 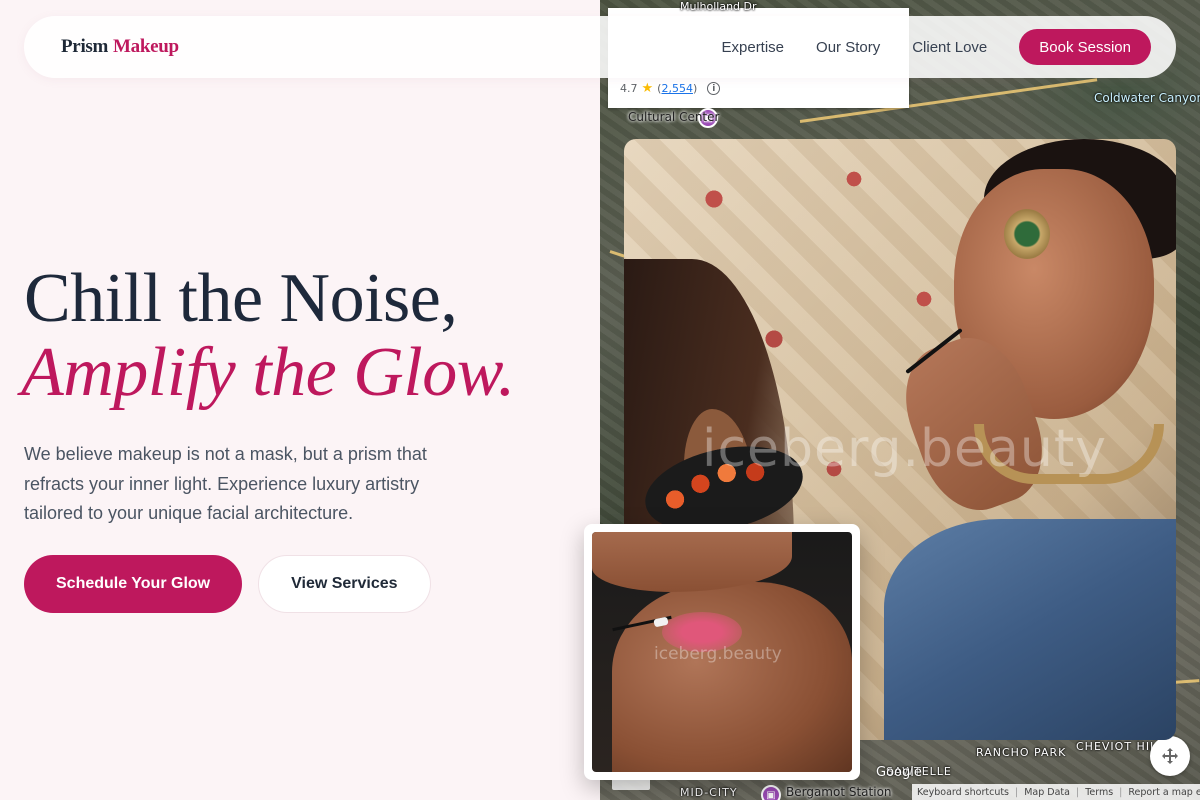 I want to click on map-label-cultural-center: Cultural Center, so click(x=674, y=117).